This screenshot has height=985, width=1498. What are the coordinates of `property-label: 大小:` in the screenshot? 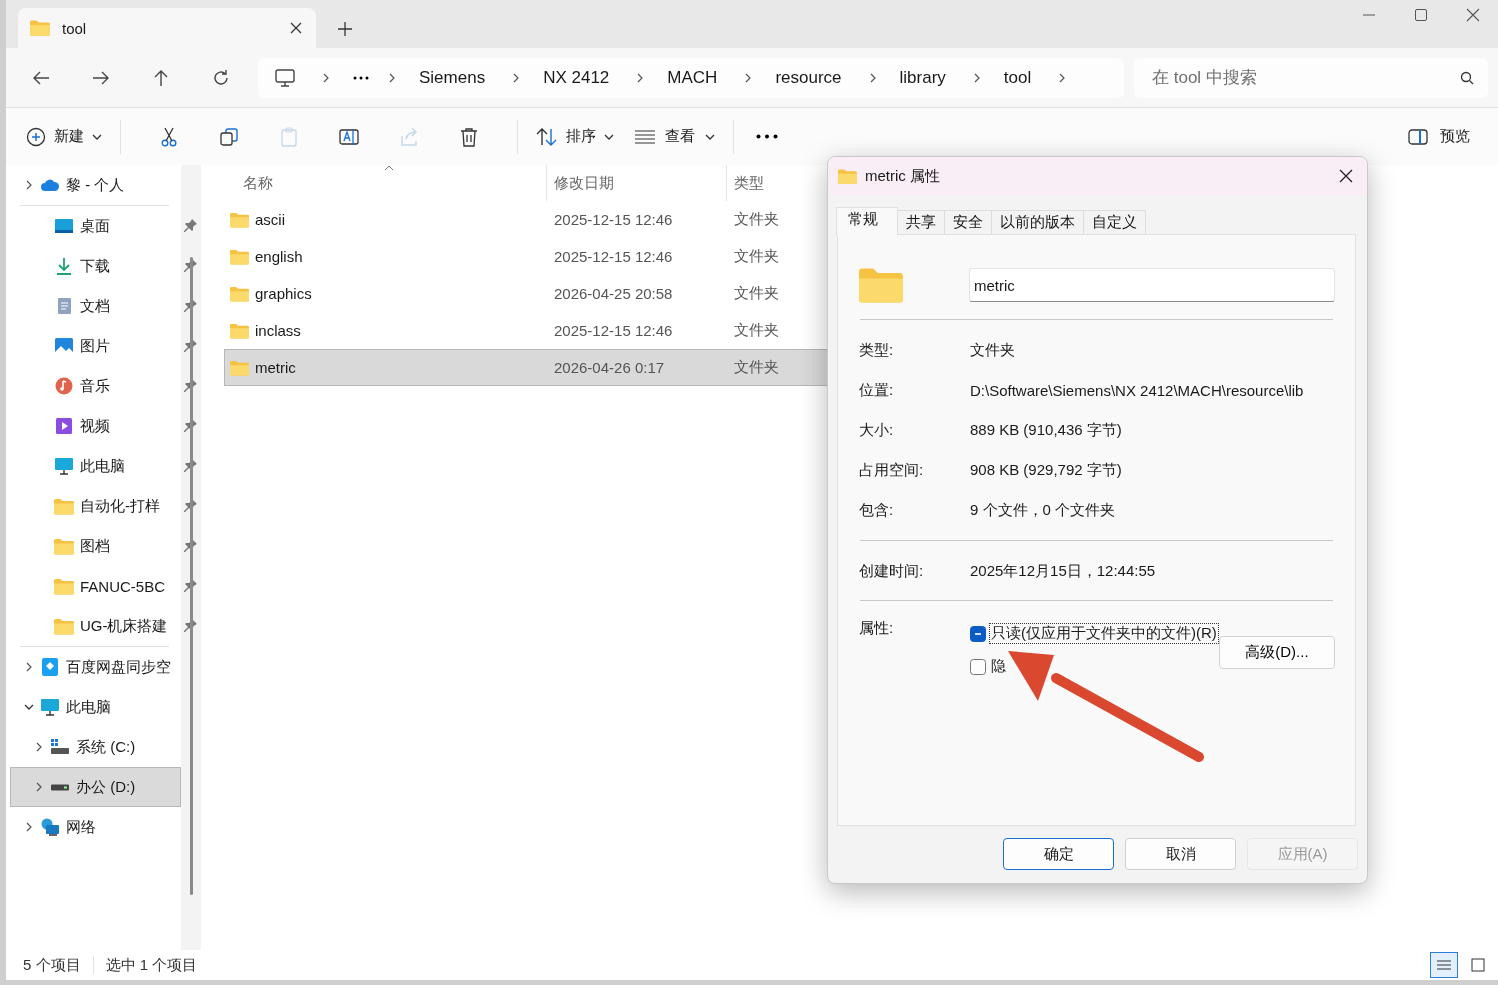 It's located at (877, 430).